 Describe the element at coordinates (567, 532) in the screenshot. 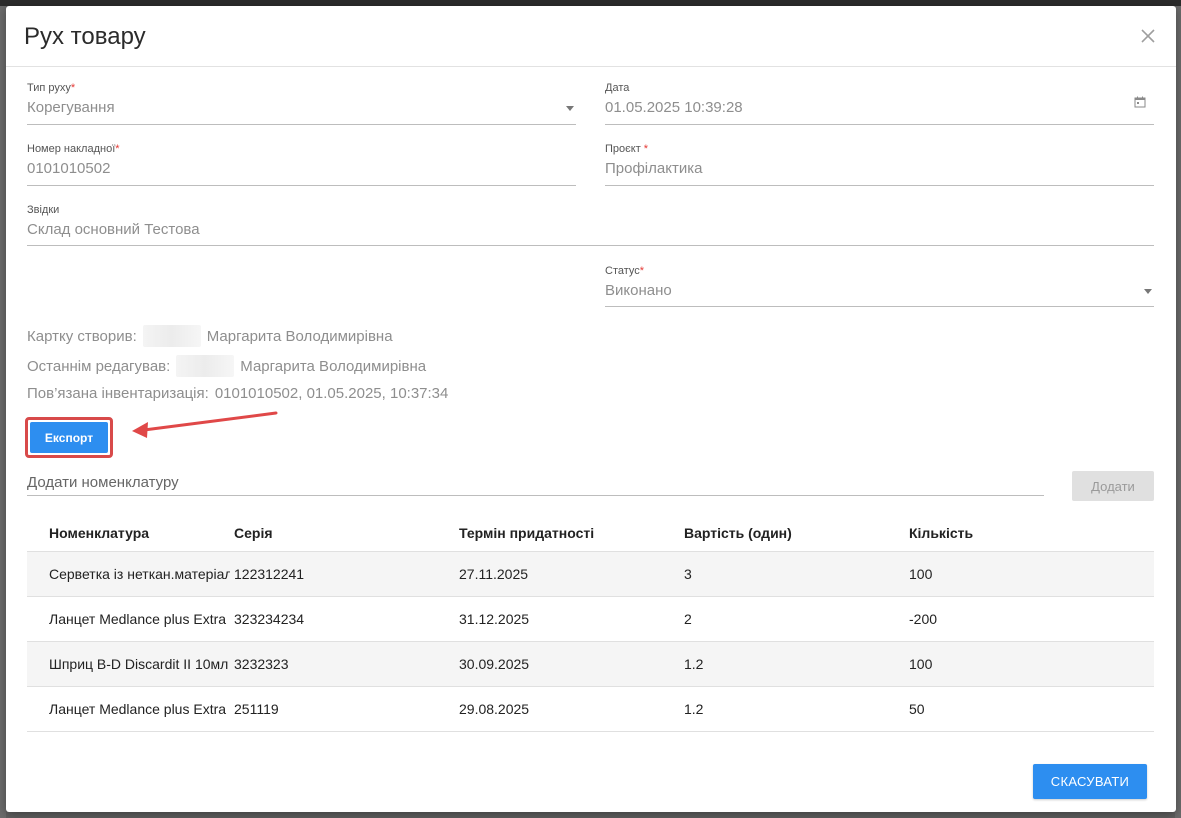

I see `column-header-expiry: Термін придатності` at that location.